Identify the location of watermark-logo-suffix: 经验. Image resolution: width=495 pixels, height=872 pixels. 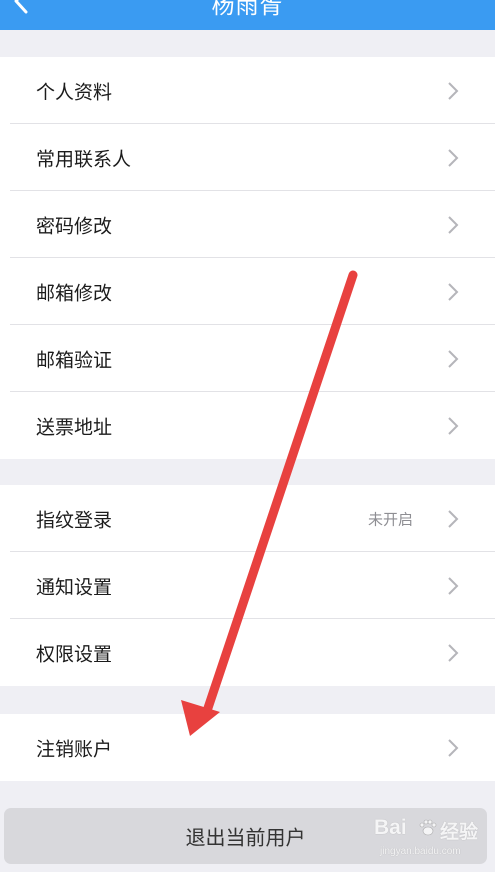
(459, 832).